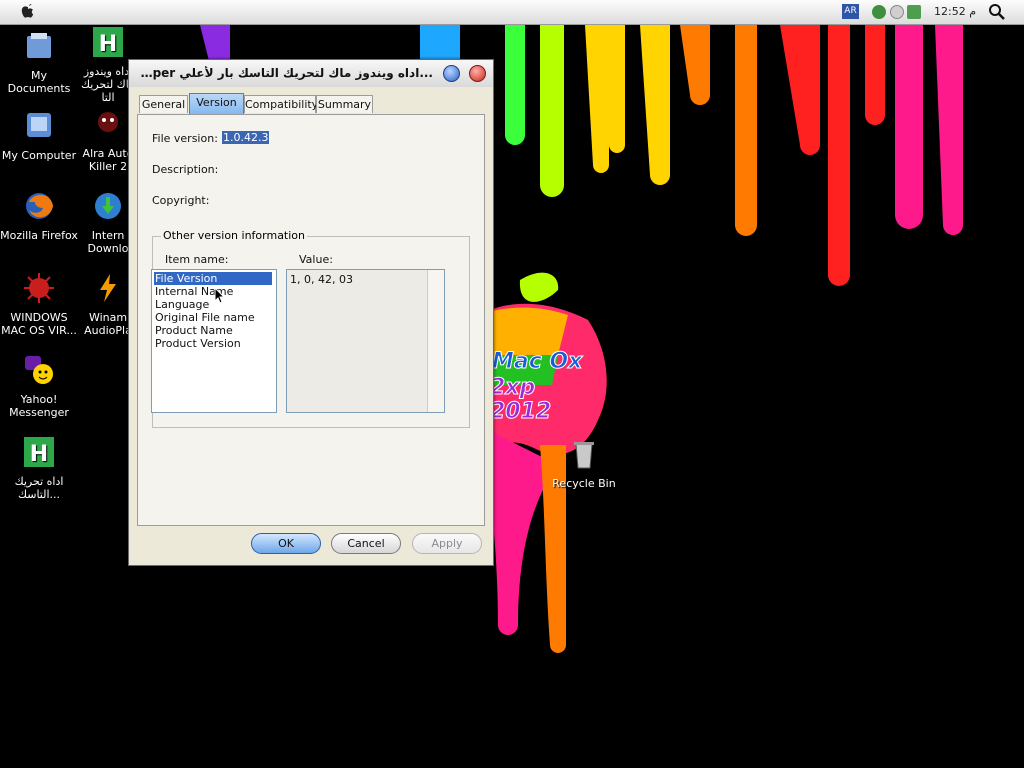 The width and height of the screenshot is (1024, 768). Describe the element at coordinates (213, 291) in the screenshot. I see `list-item-internal-name: Internal Name` at that location.